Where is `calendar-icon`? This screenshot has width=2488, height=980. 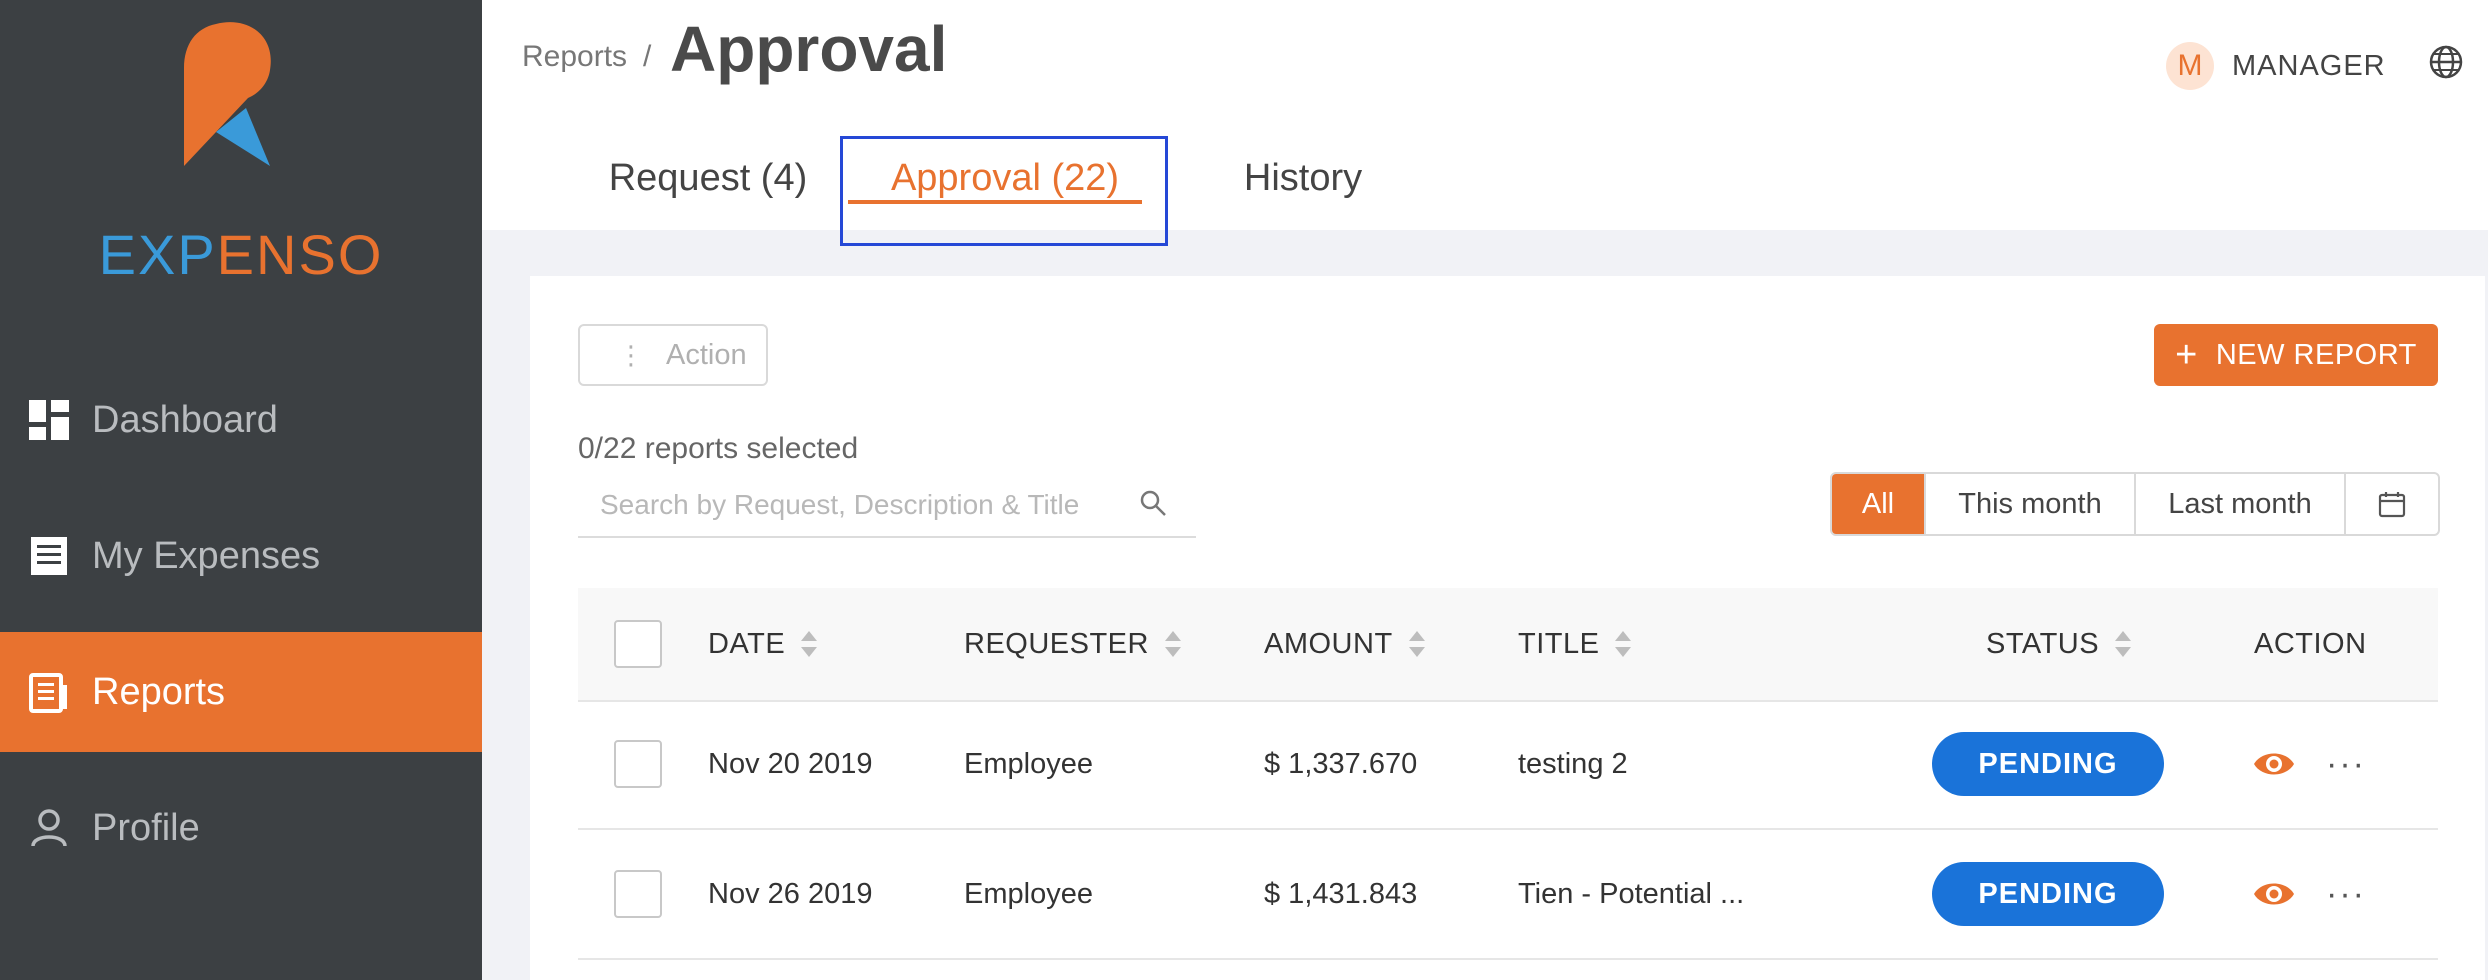 calendar-icon is located at coordinates (2392, 505).